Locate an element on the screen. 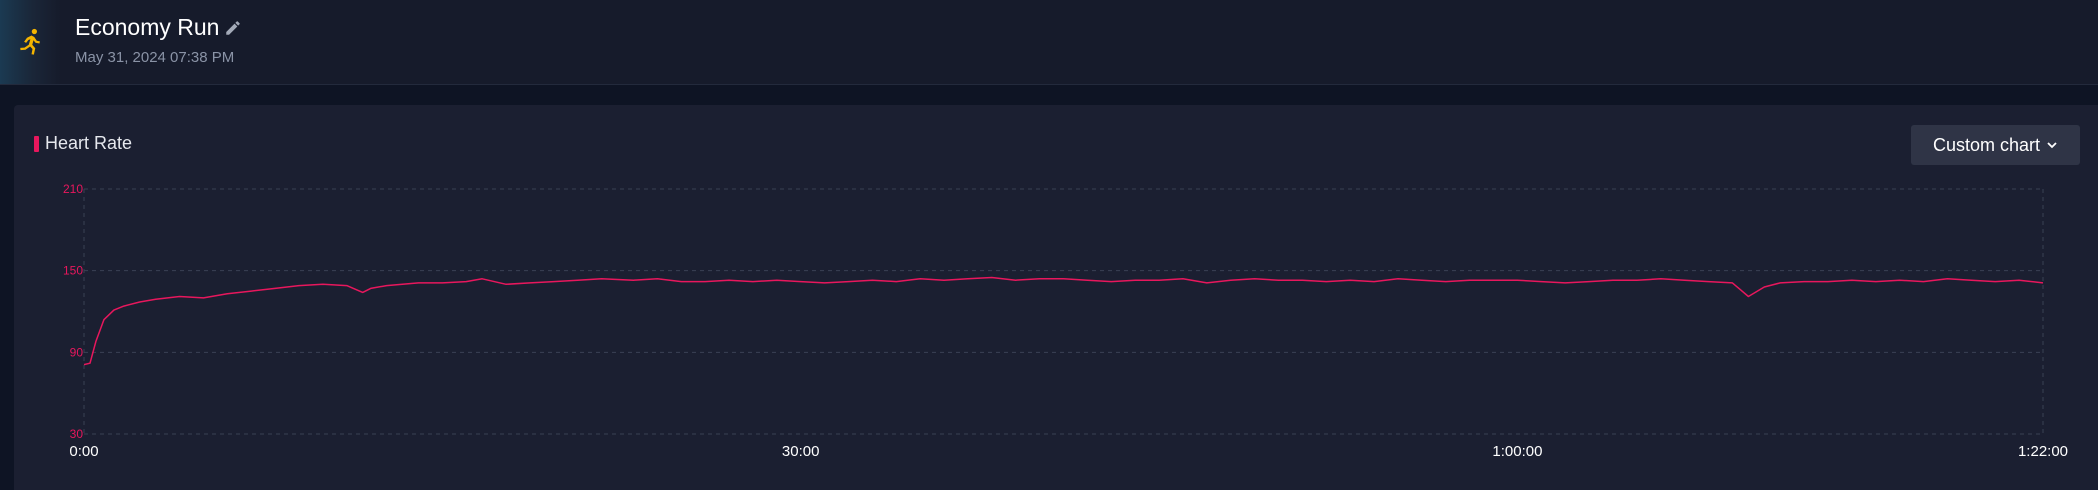  y-tick-label: 30 is located at coordinates (77, 434).